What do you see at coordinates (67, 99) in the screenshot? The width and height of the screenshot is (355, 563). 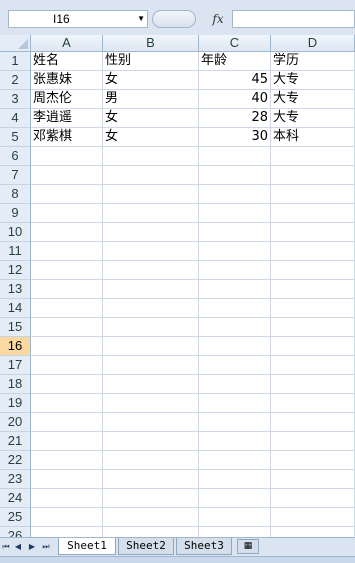 I see `cell-a3: 周杰伦` at bounding box center [67, 99].